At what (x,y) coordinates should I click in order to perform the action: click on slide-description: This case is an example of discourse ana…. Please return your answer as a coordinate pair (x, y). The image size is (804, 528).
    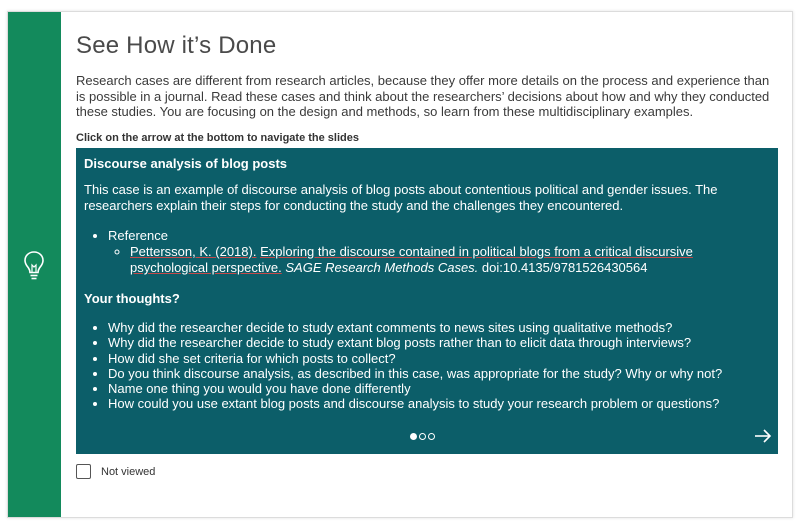
    Looking at the image, I should click on (401, 197).